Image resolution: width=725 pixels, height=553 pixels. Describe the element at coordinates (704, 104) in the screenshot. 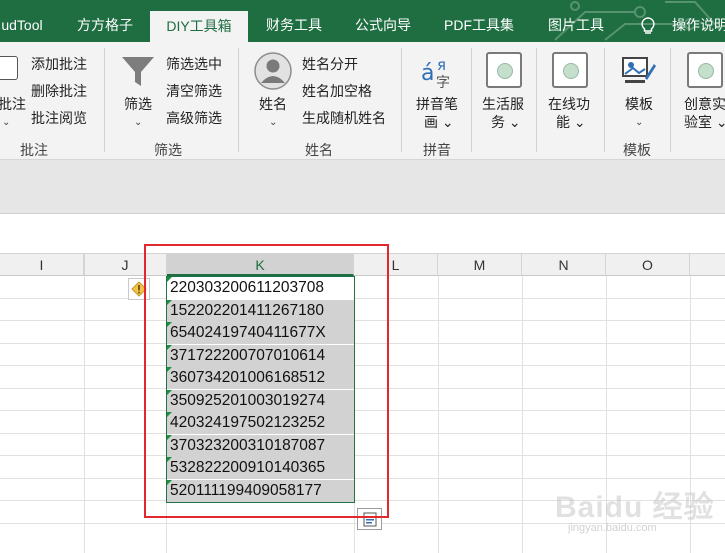

I see `creative-lab-label: 创意实` at that location.